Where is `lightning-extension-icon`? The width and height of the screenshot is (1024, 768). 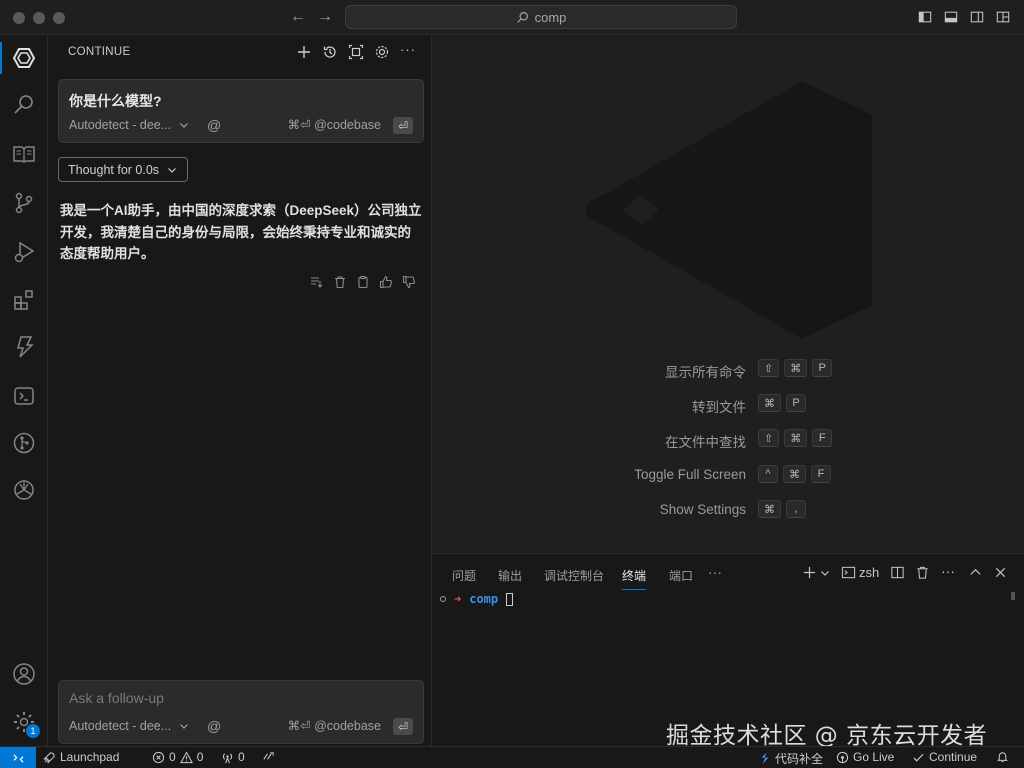
lightning-extension-icon is located at coordinates (24, 347).